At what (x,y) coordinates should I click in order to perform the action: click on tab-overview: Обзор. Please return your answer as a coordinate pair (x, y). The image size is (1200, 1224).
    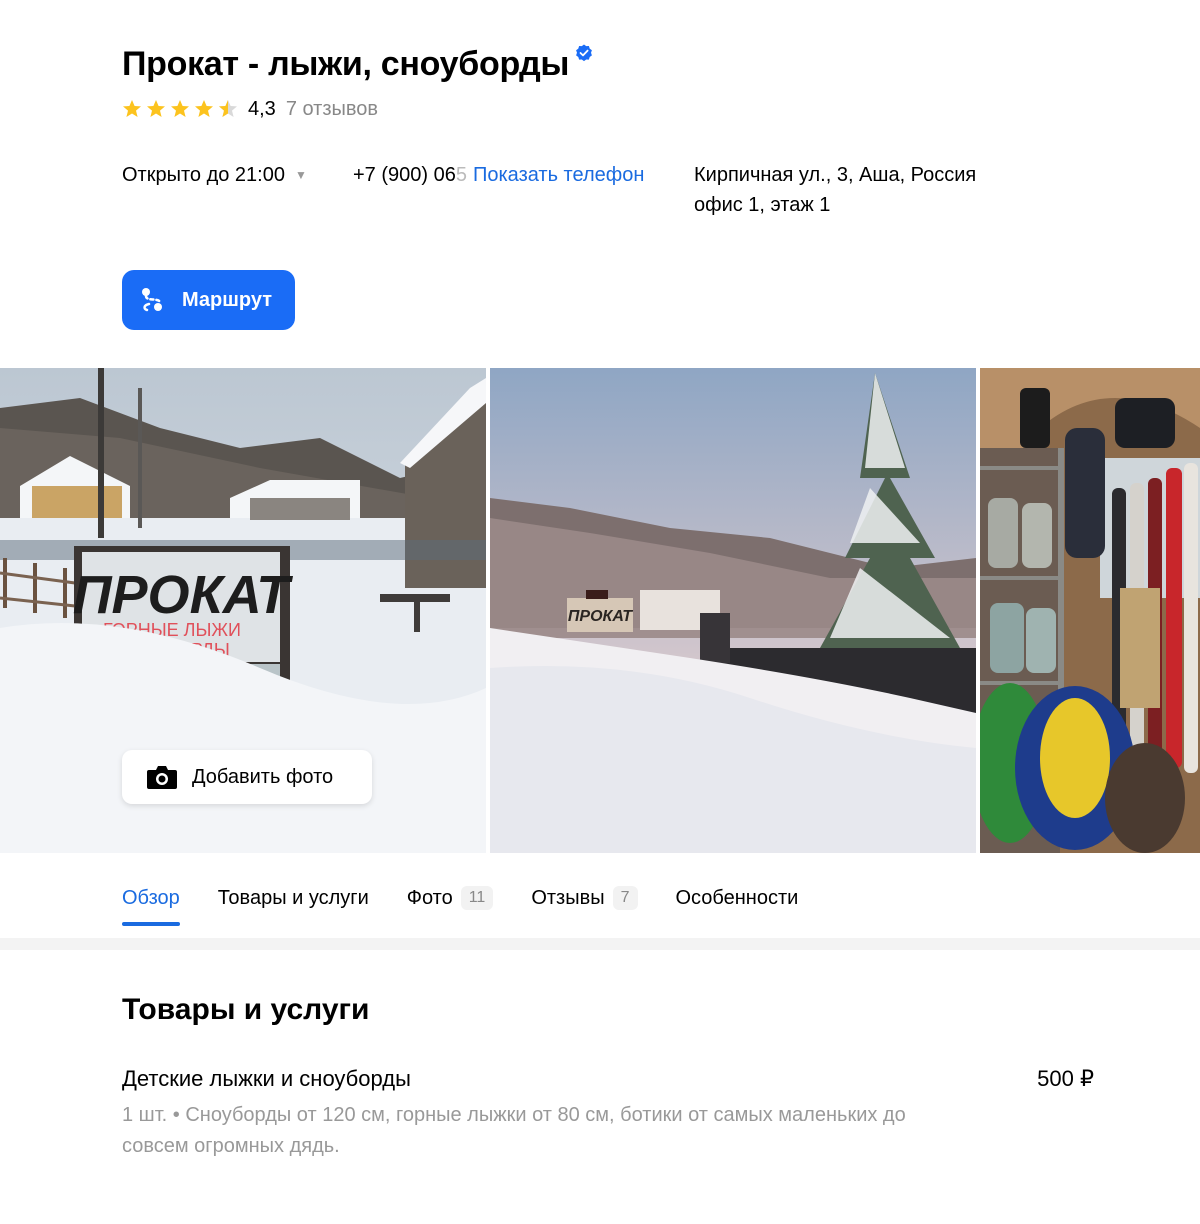
    Looking at the image, I should click on (151, 898).